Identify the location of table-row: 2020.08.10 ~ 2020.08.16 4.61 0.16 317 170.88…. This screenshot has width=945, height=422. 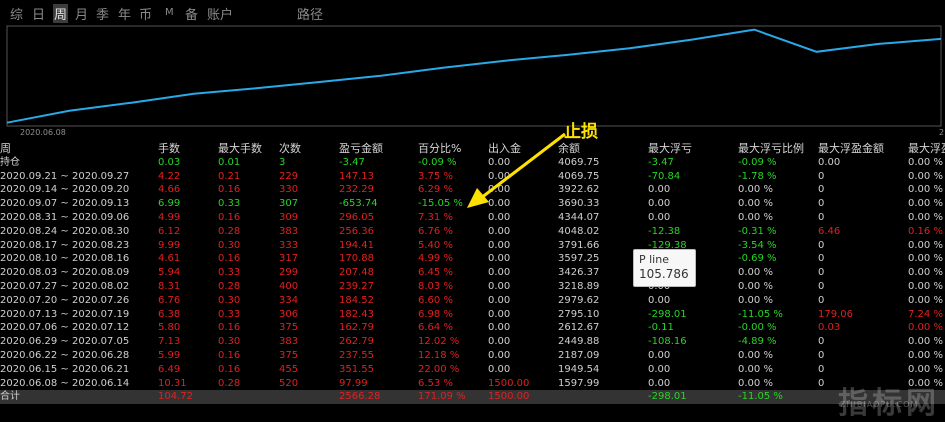
(472, 259).